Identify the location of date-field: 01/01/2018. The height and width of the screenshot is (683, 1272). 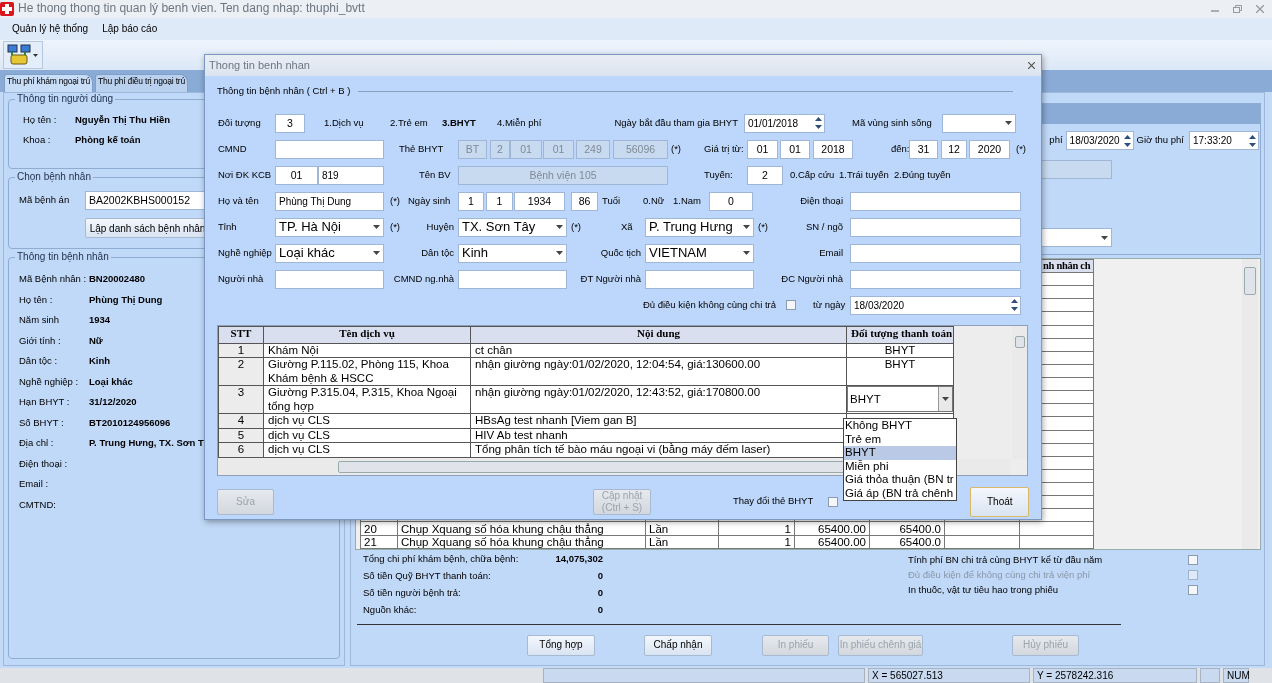
(784, 123).